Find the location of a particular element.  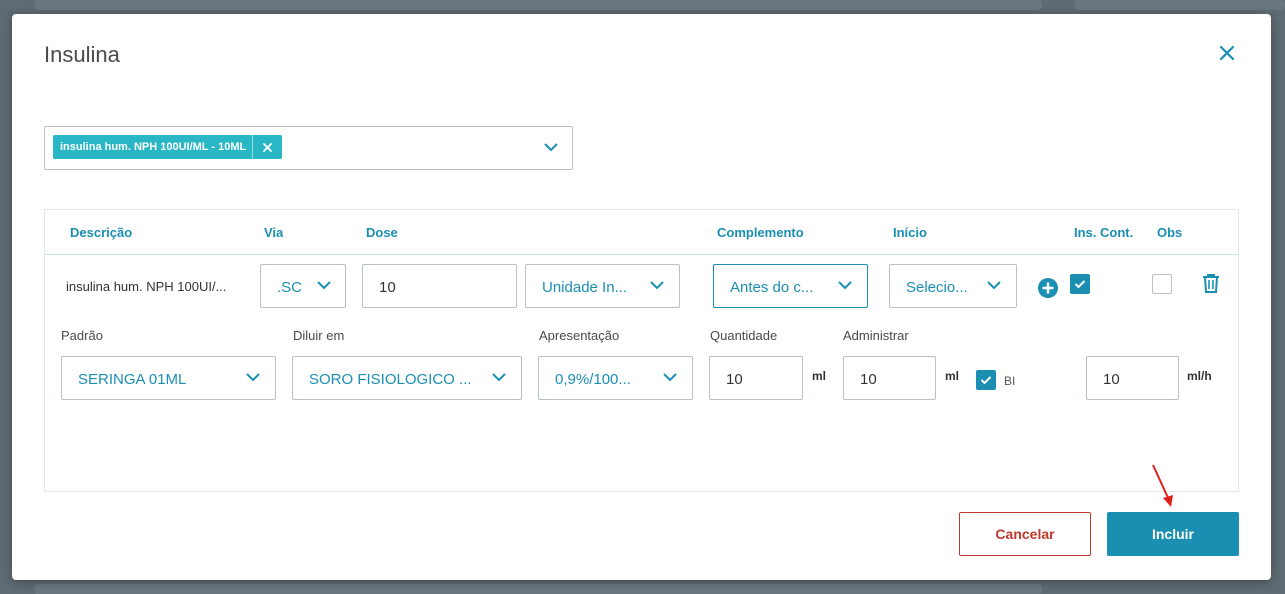

tag-remove-button is located at coordinates (267, 147).